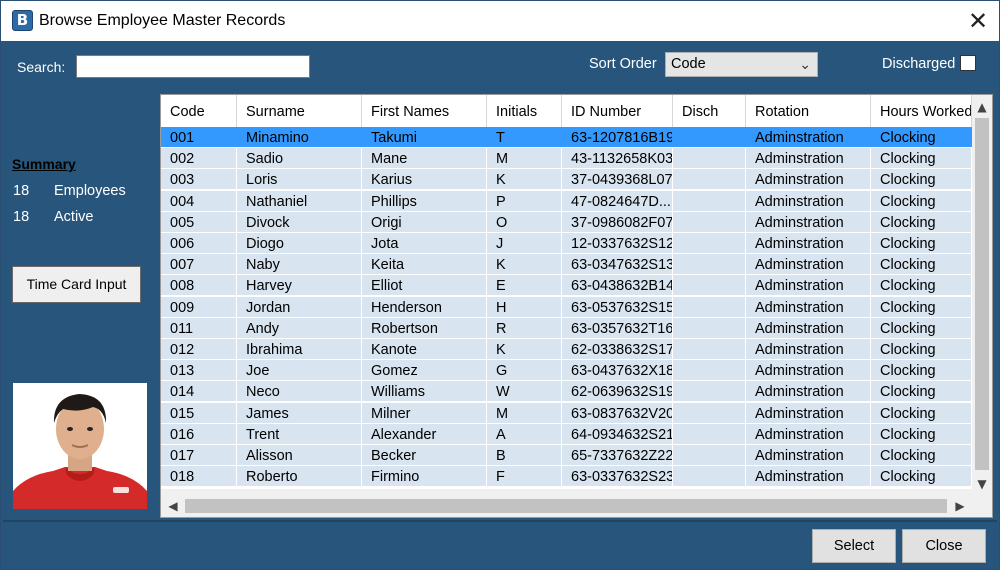 Image resolution: width=1000 pixels, height=570 pixels. I want to click on scroll-down-icon: ▼, so click(982, 484).